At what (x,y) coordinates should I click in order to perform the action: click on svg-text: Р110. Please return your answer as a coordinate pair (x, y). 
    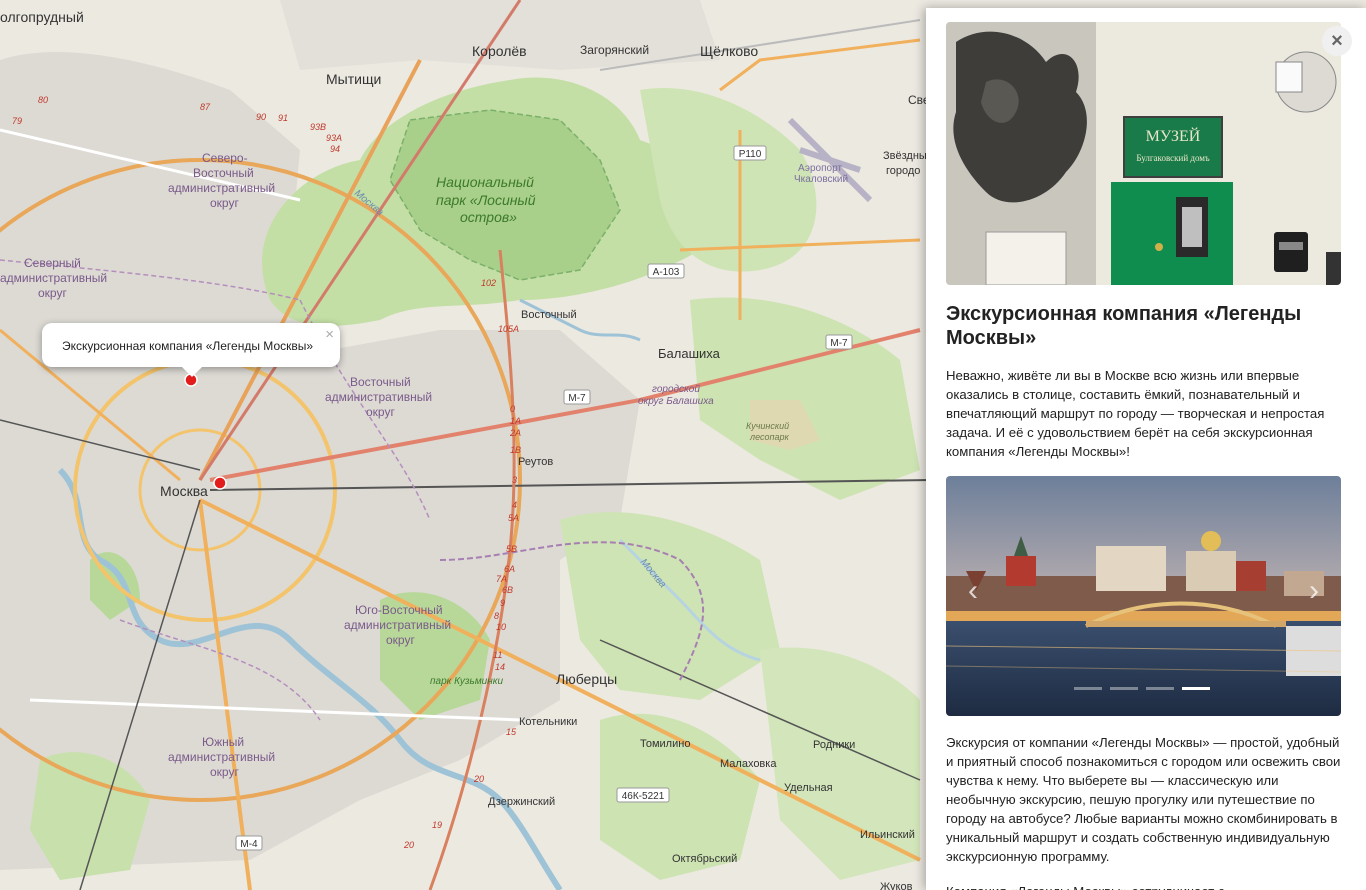
    Looking at the image, I should click on (750, 154).